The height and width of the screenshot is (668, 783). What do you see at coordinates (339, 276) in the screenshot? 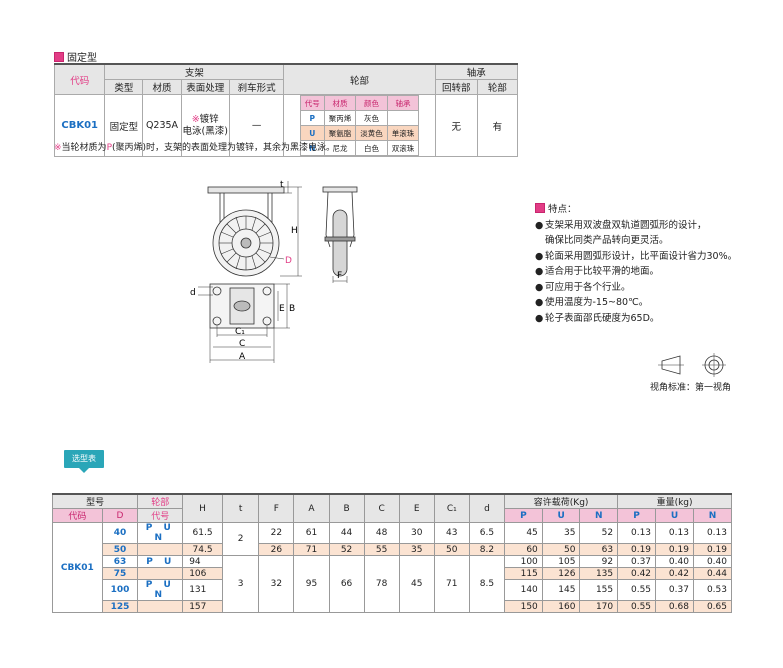
I see `dim-f: F` at bounding box center [339, 276].